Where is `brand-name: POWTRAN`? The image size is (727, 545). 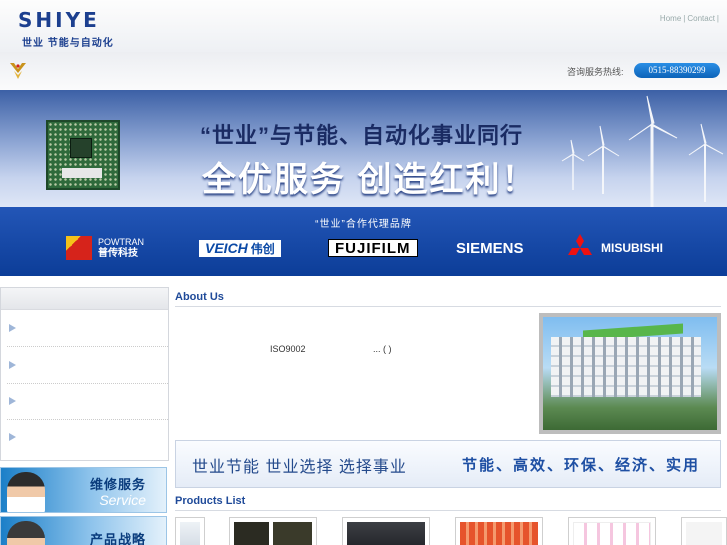
brand-name: POWTRAN is located at coordinates (121, 242).